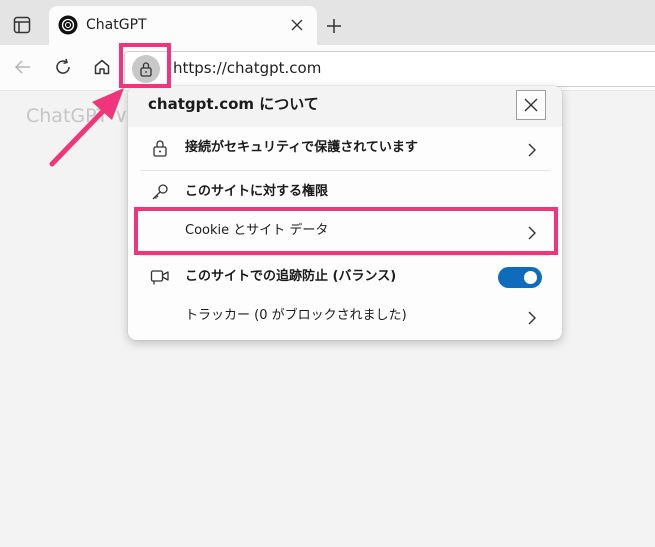  I want to click on camera-tracking-icon, so click(160, 277).